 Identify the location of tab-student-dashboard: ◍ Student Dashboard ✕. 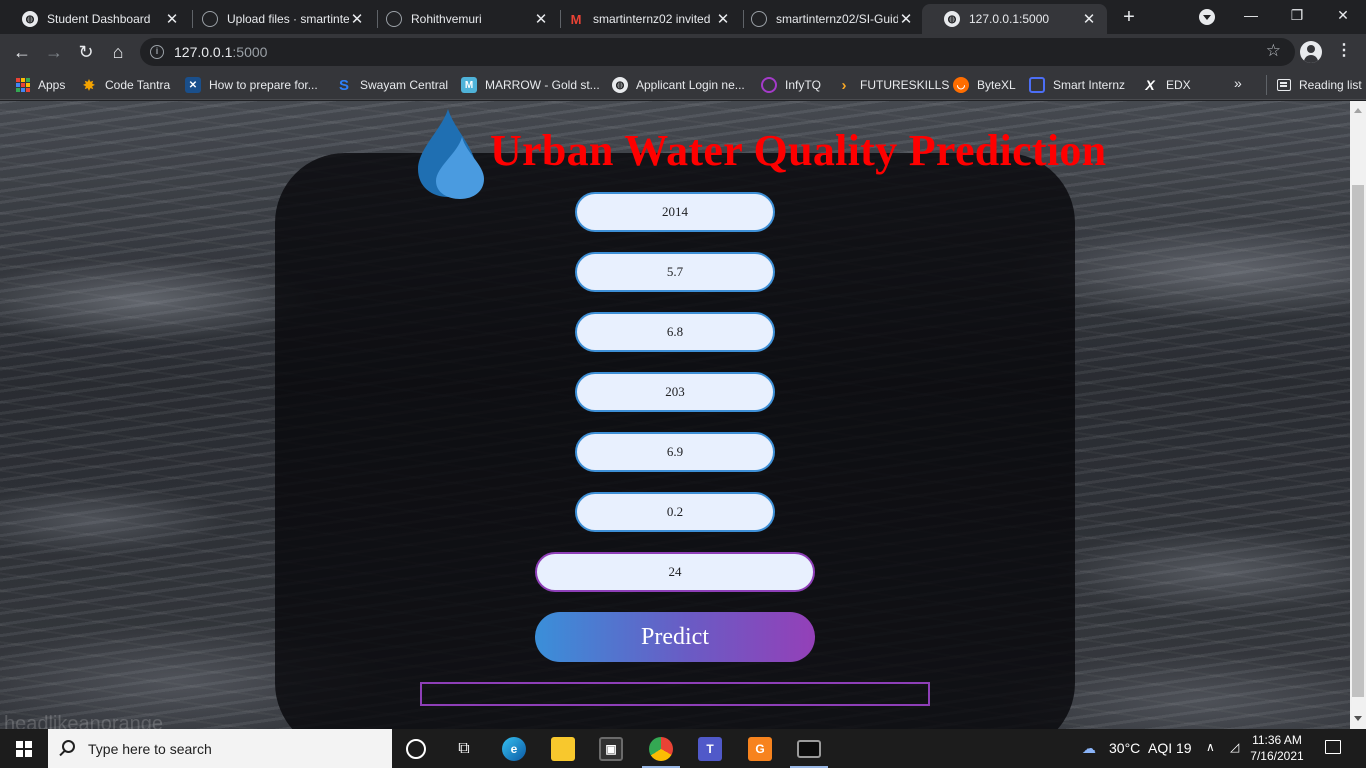
(95, 19).